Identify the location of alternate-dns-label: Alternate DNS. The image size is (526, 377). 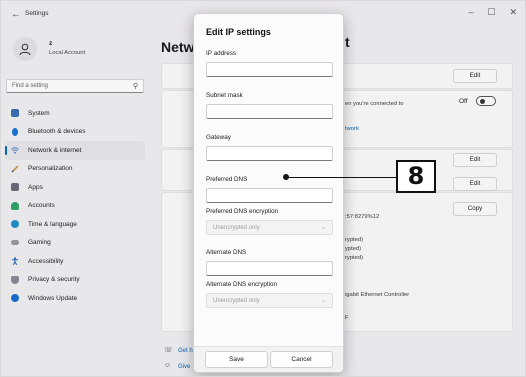
(226, 252).